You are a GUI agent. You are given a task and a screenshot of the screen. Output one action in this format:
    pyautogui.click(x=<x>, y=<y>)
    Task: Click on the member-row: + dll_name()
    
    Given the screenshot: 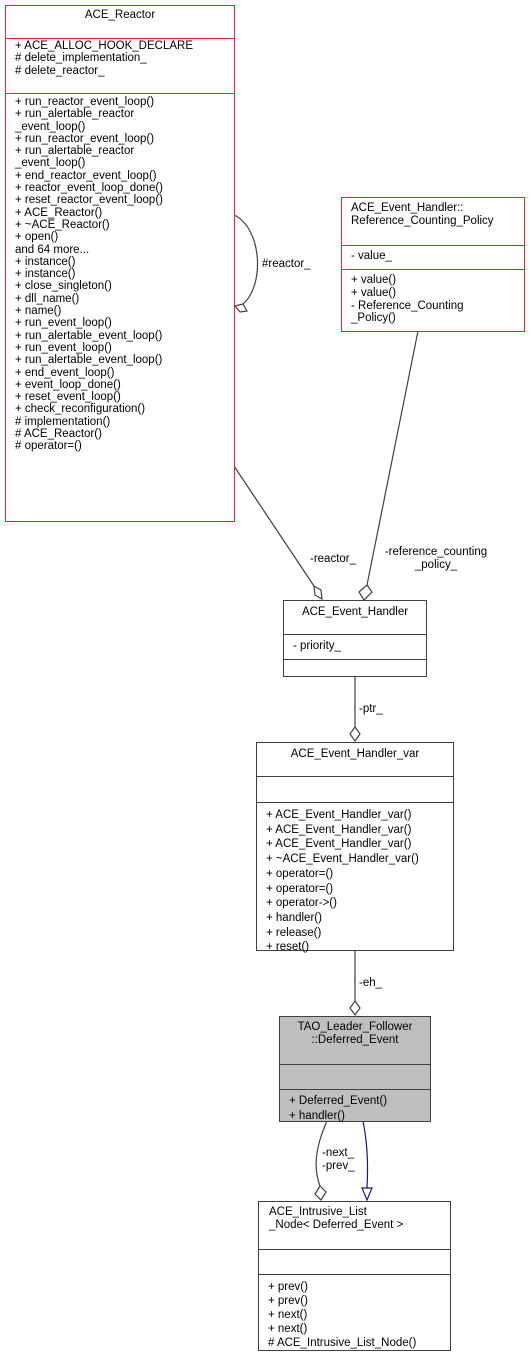 What is the action you would take?
    pyautogui.click(x=47, y=298)
    